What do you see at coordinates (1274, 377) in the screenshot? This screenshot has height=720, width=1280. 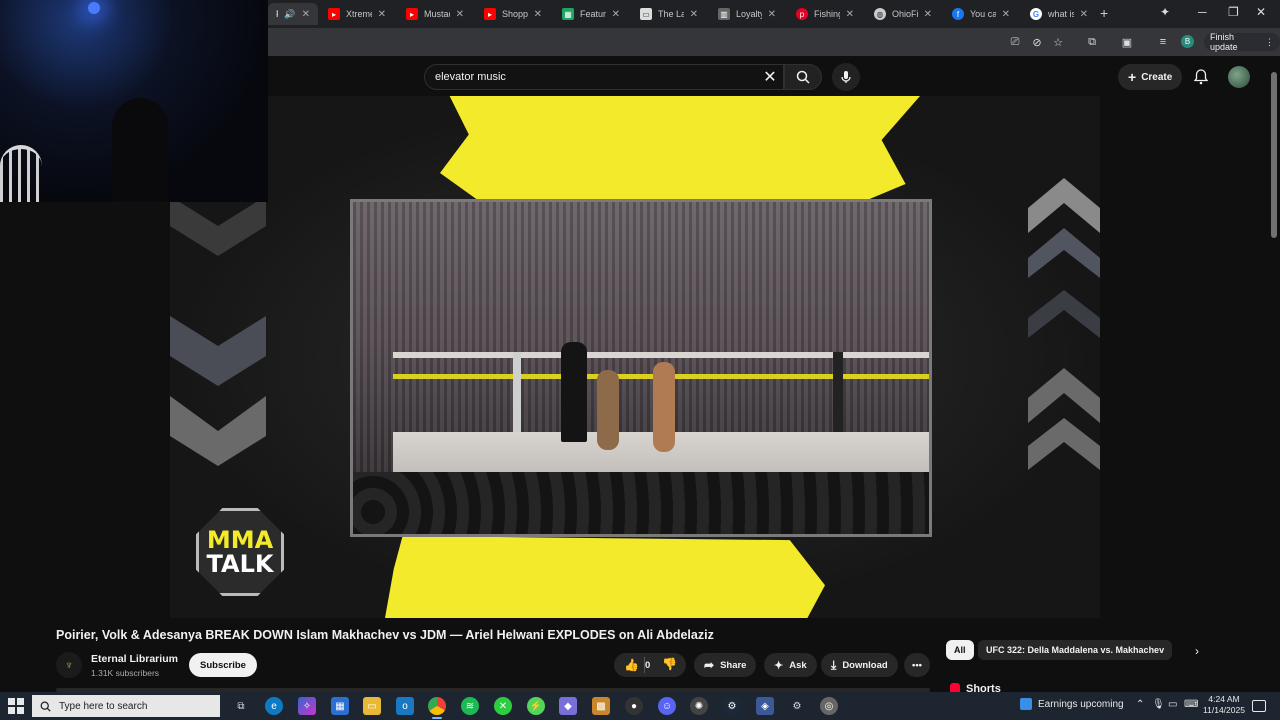 I see `page-scrollbar` at bounding box center [1274, 377].